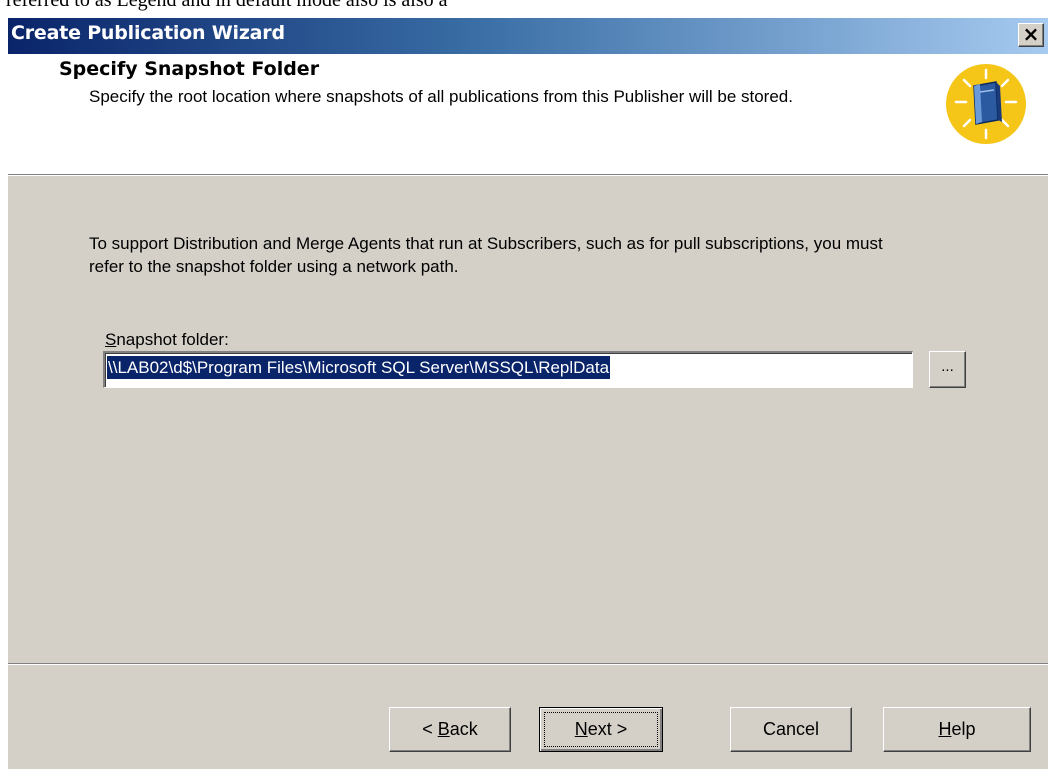  Describe the element at coordinates (172, 339) in the screenshot. I see `snapshot-folder-label-text: napshot folder:` at that location.